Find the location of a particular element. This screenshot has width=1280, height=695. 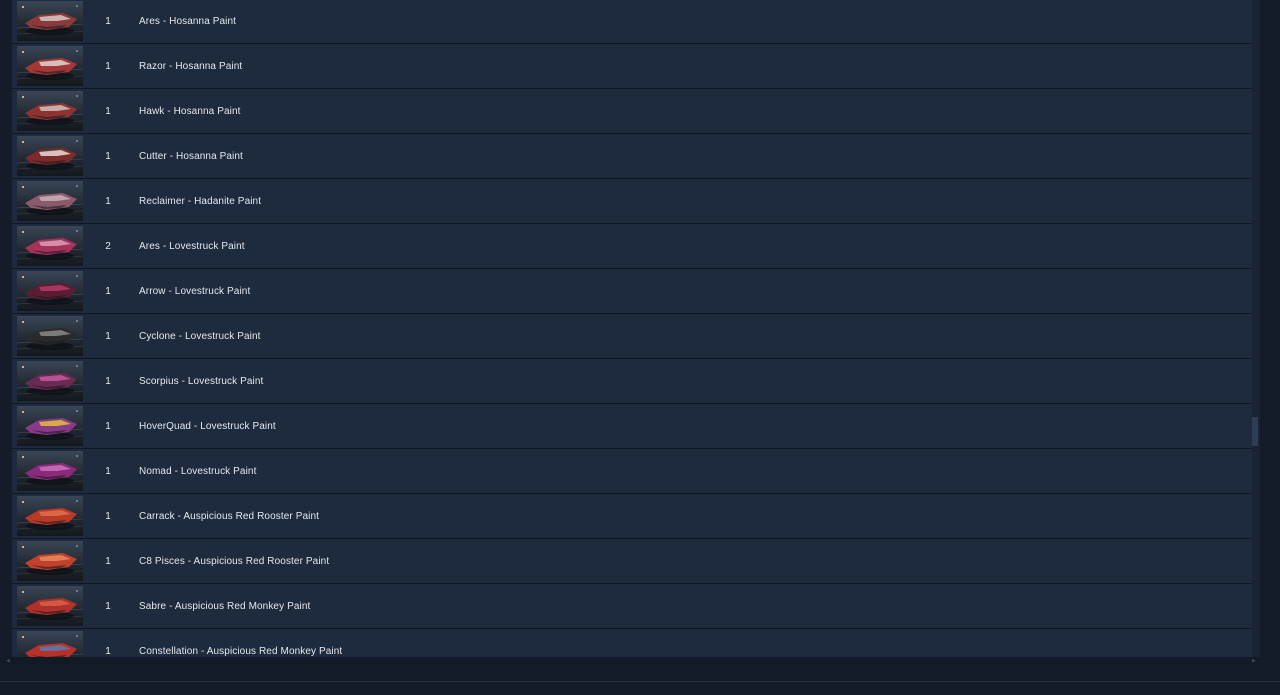

list-item: 1 Arrow - Lovestruck Paint is located at coordinates (632, 291).